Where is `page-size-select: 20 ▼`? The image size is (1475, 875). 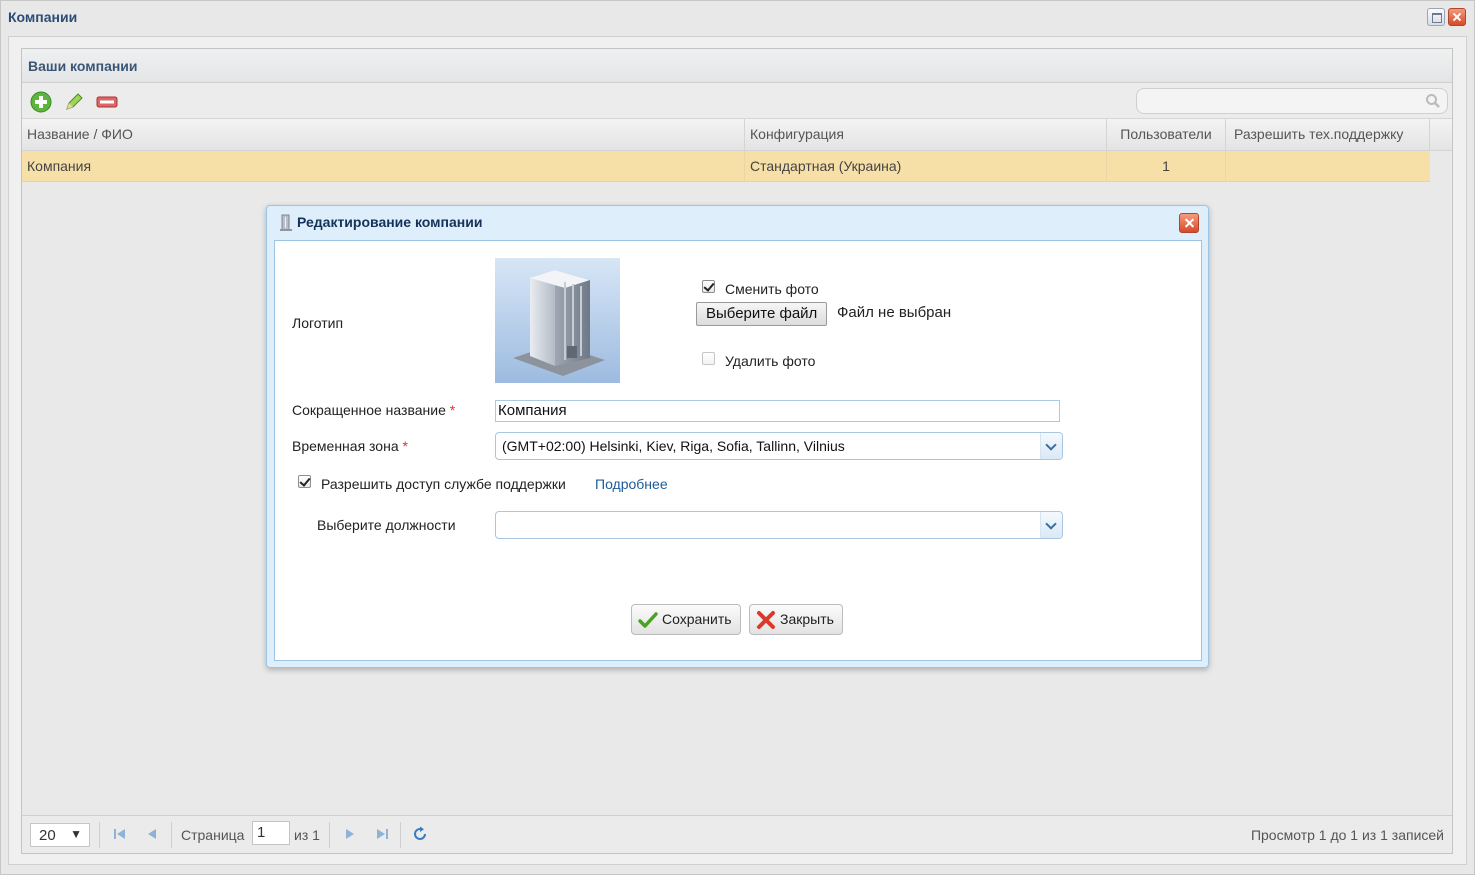 page-size-select: 20 ▼ is located at coordinates (60, 835).